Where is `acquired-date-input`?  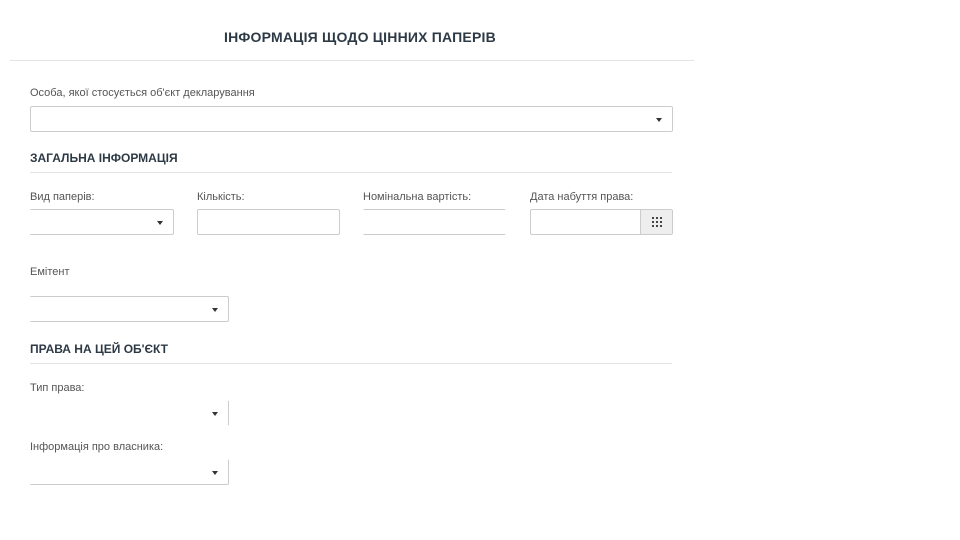 acquired-date-input is located at coordinates (601, 222).